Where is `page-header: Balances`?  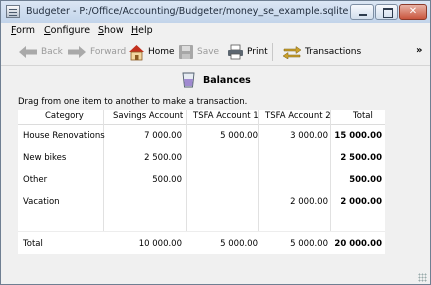
page-header: Balances is located at coordinates (216, 80).